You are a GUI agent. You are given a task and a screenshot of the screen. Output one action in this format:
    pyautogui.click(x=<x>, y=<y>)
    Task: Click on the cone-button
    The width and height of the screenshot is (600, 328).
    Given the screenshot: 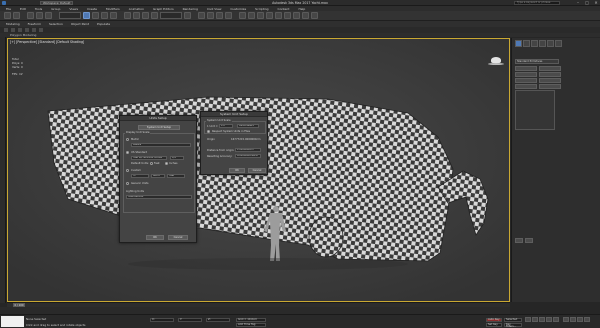 What is the action you would take?
    pyautogui.click(x=526, y=74)
    